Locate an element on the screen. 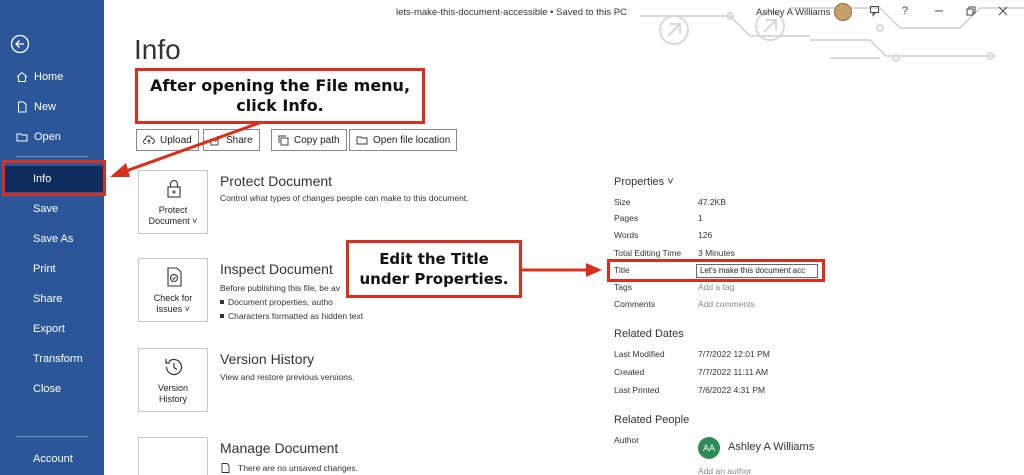 The image size is (1024, 475). author-name: Ashley A Williams is located at coordinates (771, 447).